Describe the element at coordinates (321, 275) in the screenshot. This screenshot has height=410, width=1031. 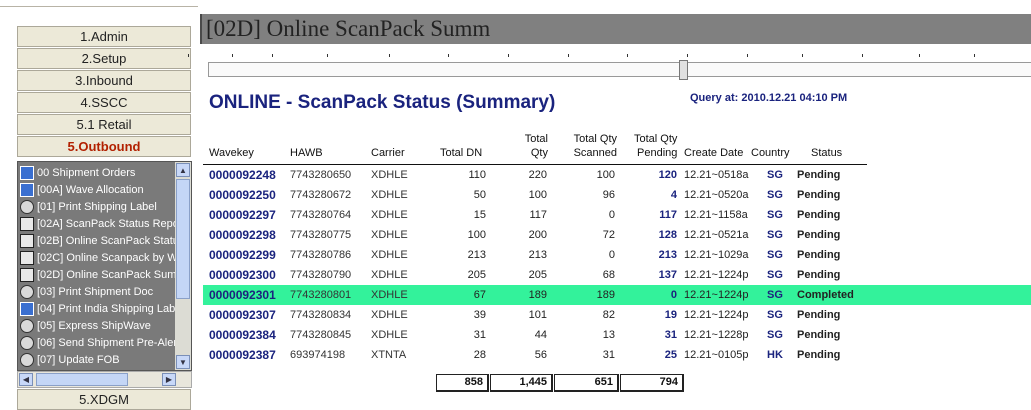
I see `cell-hawb: 7743280790` at that location.